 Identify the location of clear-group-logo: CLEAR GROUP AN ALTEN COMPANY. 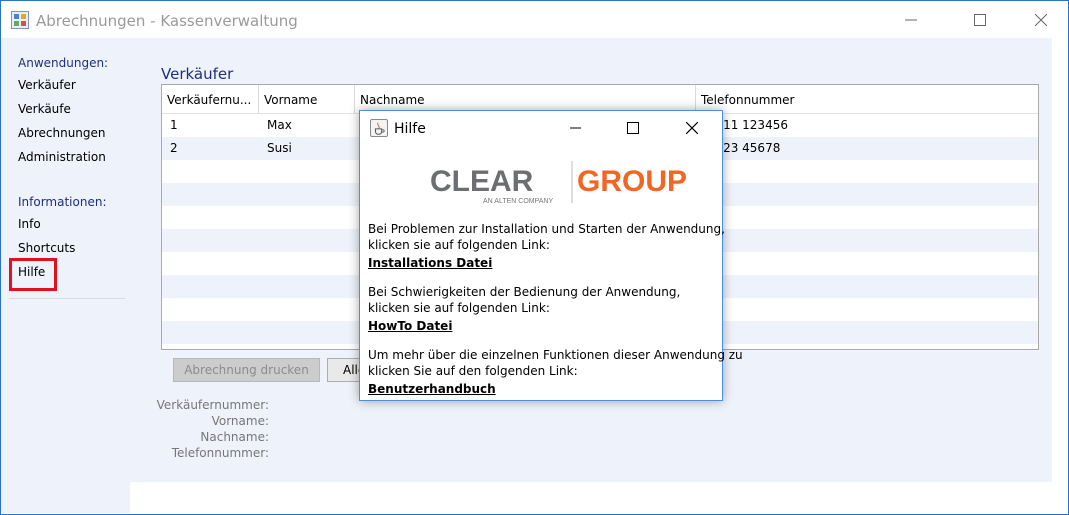
(558, 183).